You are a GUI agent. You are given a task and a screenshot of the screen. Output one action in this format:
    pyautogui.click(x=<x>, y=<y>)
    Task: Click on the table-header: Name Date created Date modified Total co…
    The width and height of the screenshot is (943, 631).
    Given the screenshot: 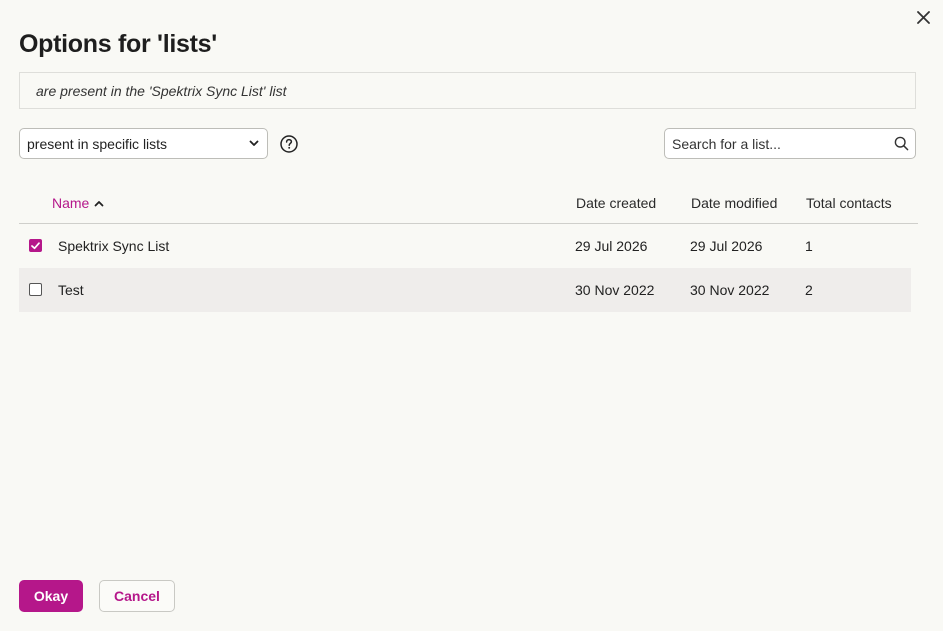 What is the action you would take?
    pyautogui.click(x=468, y=205)
    